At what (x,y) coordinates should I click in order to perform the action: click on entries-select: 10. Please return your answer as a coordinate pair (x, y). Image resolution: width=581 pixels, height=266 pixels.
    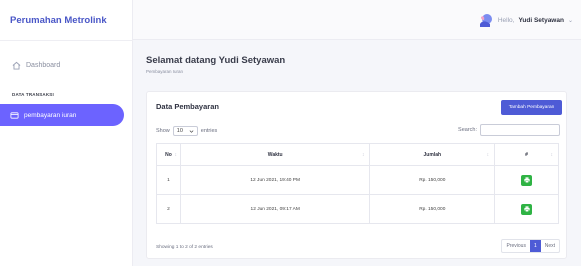
    Looking at the image, I should click on (185, 131).